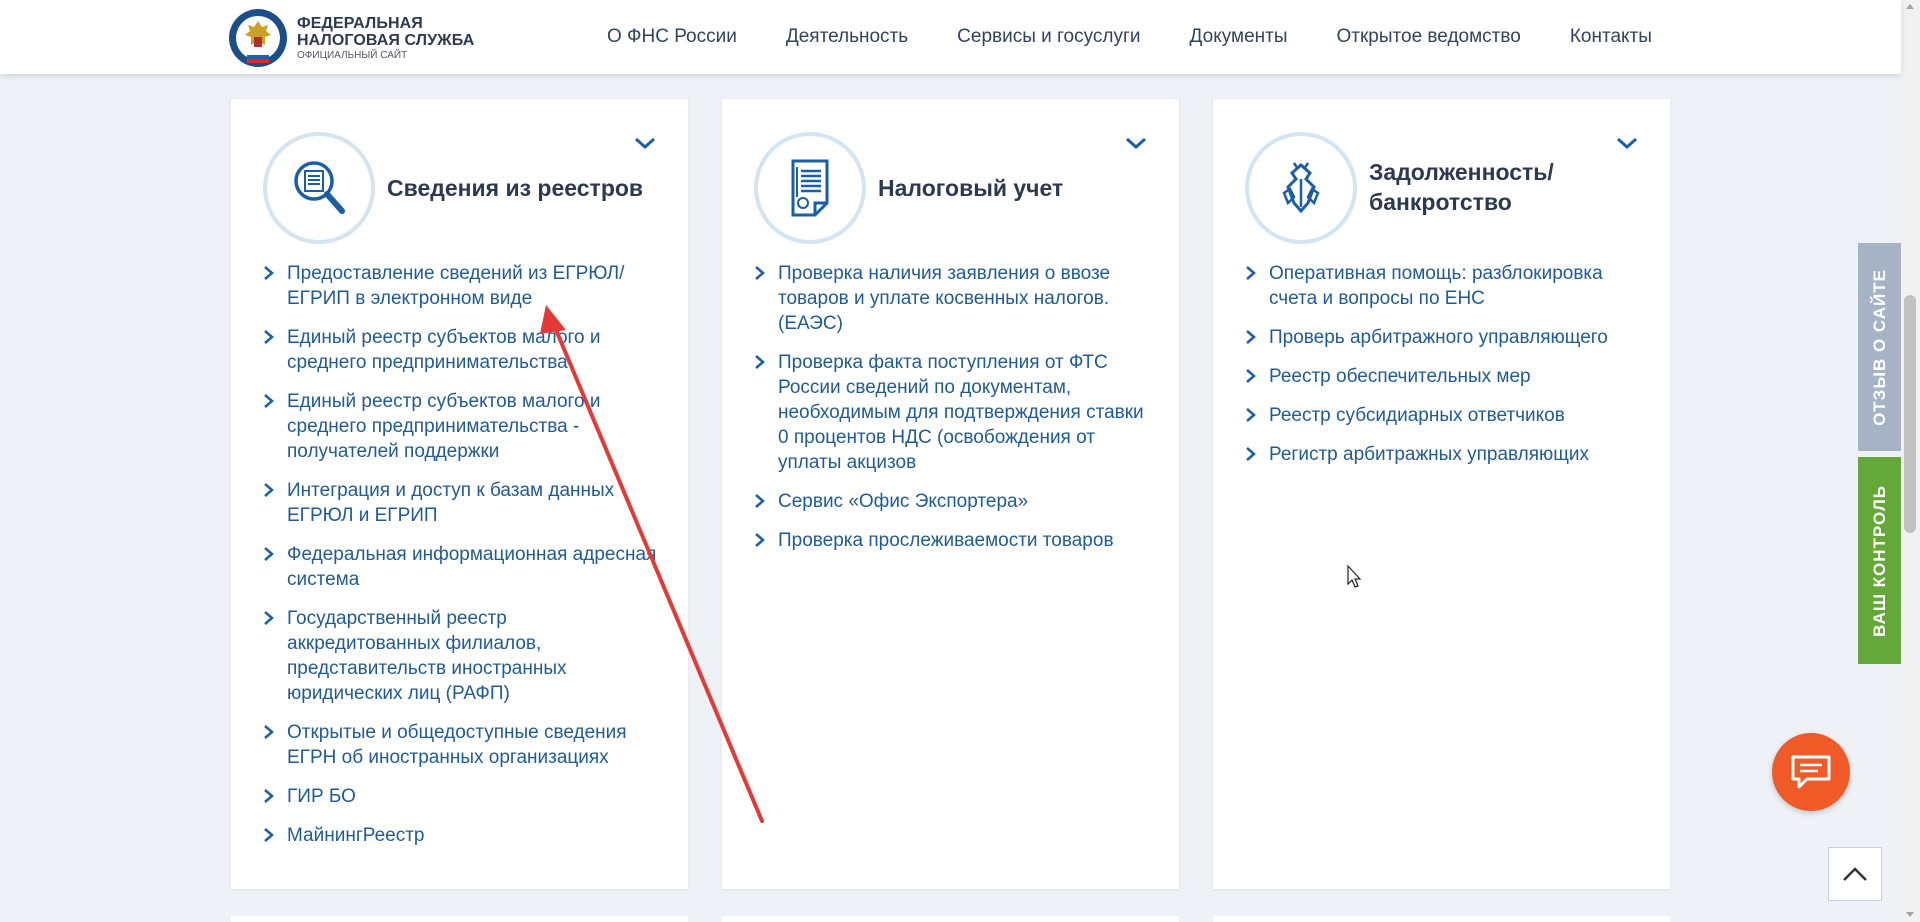 The height and width of the screenshot is (922, 1920). What do you see at coordinates (1461, 172) in the screenshot?
I see `card-title-line-1: Задолженность/` at bounding box center [1461, 172].